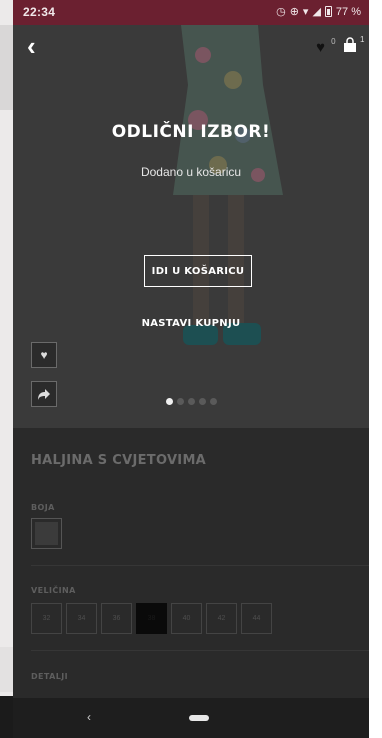 Image resolution: width=382 pixels, height=738 pixels. I want to click on share-icon, so click(44, 394).